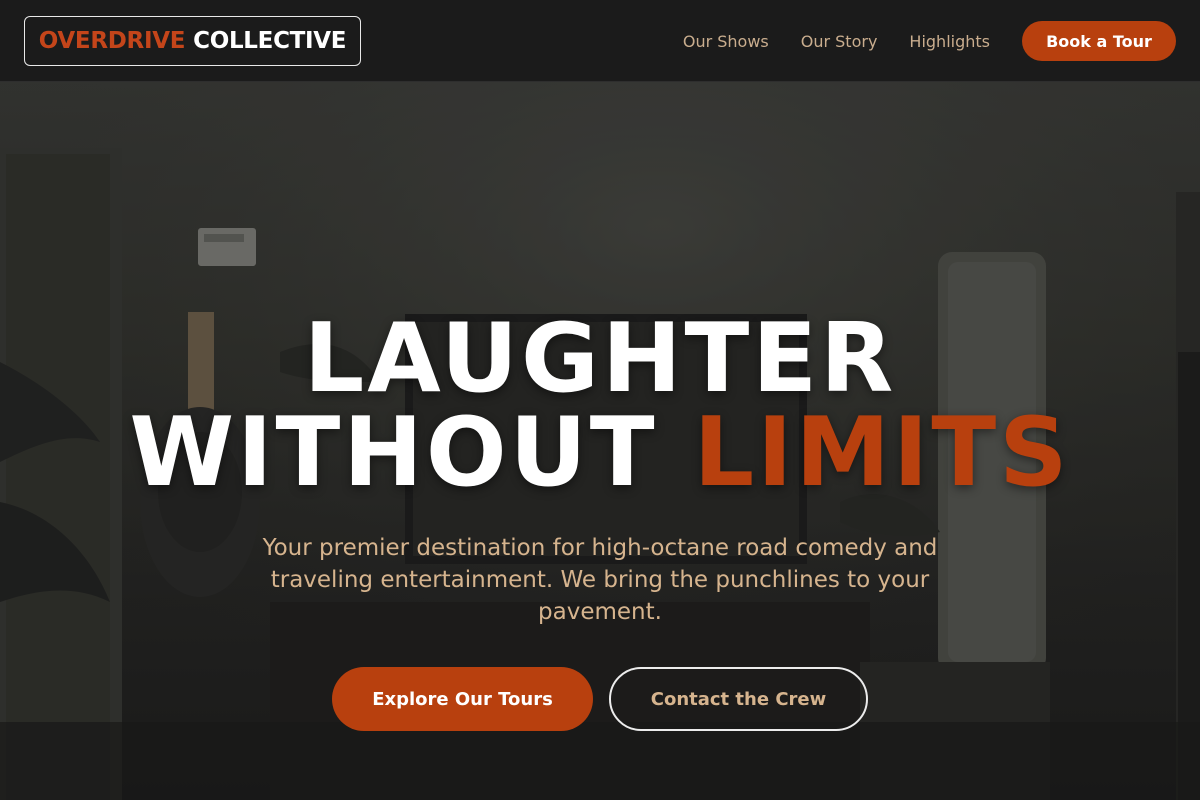 The width and height of the screenshot is (1200, 800). What do you see at coordinates (738, 699) in the screenshot?
I see `contact-crew-button: Contact the Crew` at bounding box center [738, 699].